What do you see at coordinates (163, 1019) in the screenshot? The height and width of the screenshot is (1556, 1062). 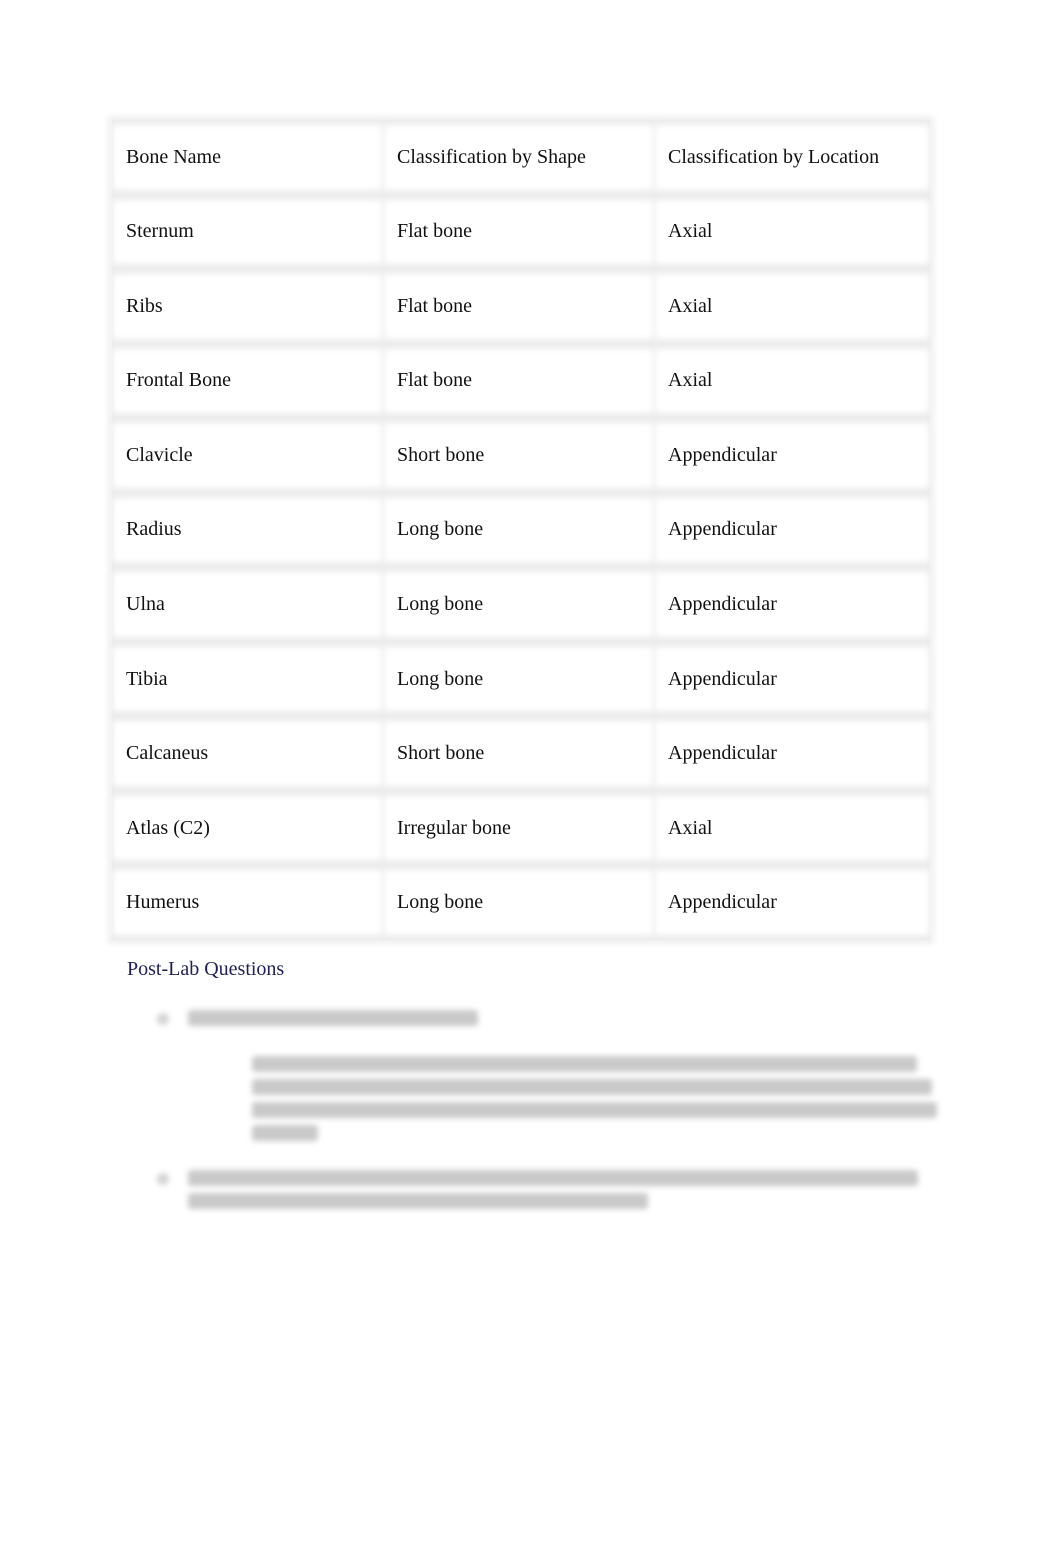 I see `question-1-number` at bounding box center [163, 1019].